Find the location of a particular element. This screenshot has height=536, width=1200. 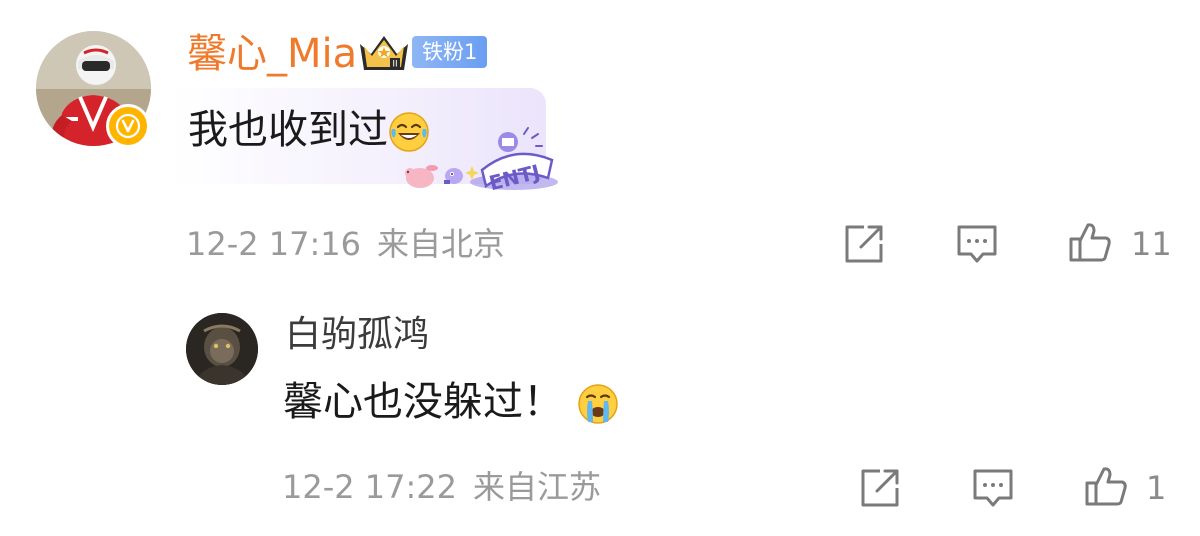

verified-v-icon is located at coordinates (128, 126).